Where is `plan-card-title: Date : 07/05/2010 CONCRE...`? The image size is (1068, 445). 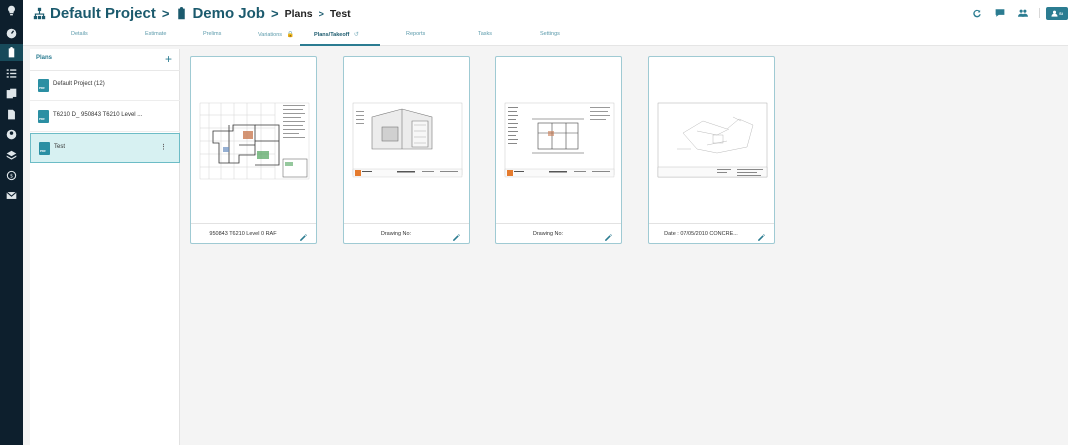 plan-card-title: Date : 07/05/2010 CONCRE... is located at coordinates (701, 234).